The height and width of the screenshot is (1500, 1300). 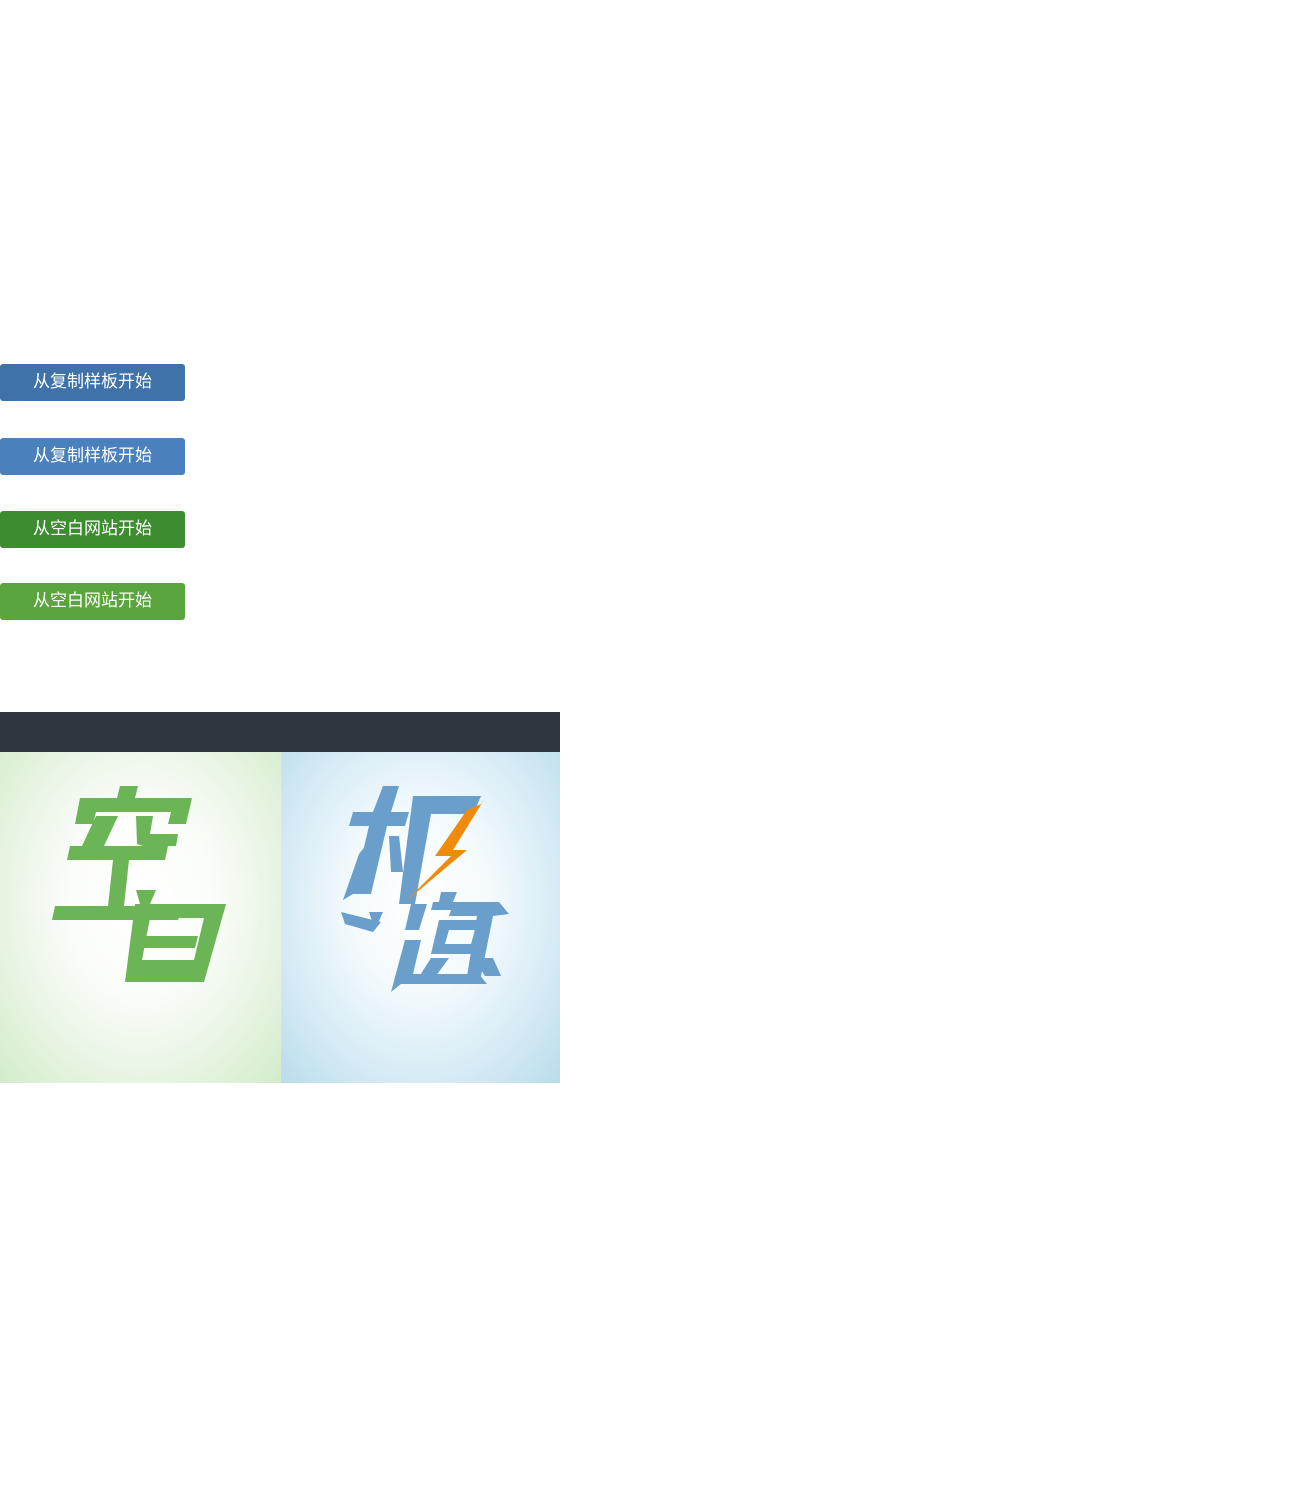 I want to click on panel-header-bar, so click(x=280, y=732).